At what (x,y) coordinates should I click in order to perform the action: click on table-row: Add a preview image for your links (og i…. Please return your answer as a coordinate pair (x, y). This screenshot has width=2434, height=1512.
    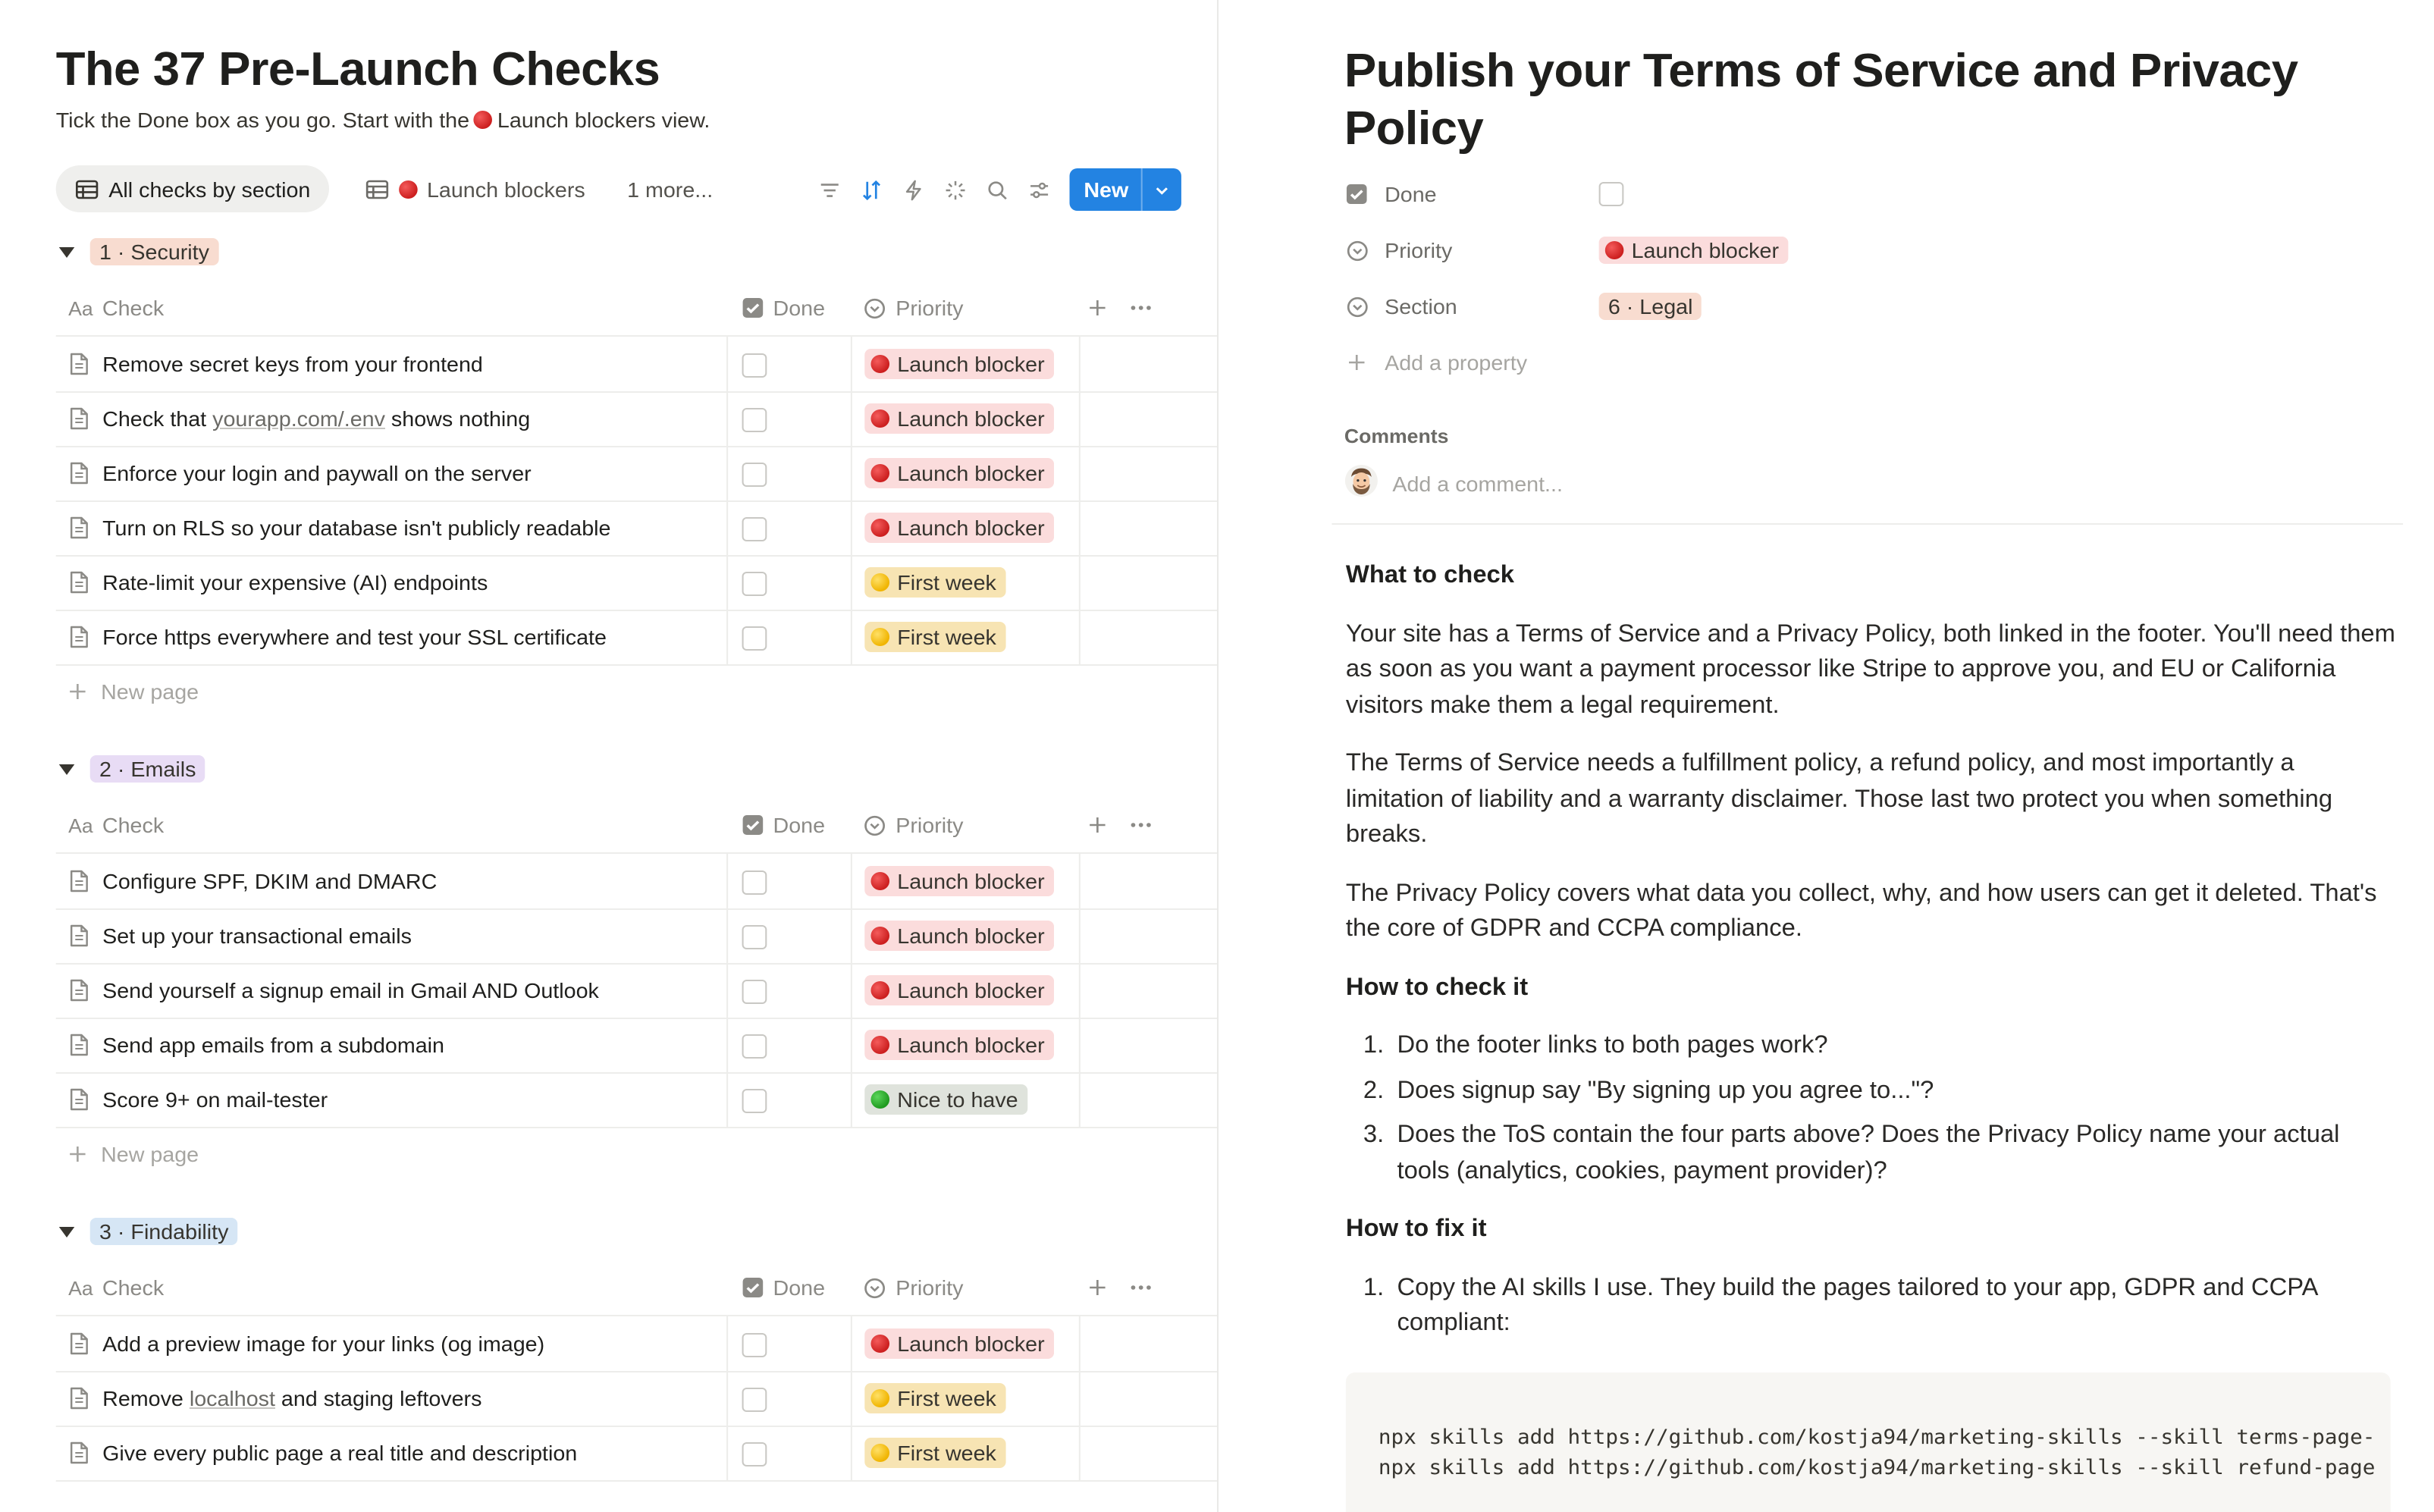
    Looking at the image, I should click on (636, 1344).